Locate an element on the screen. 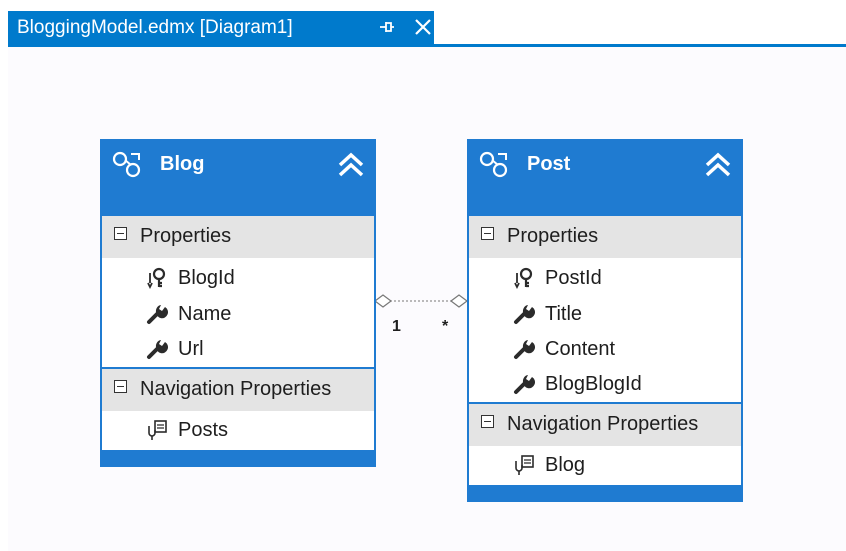 The image size is (846, 551). tab-title: BloggingModel.edmx [Diagram1] is located at coordinates (155, 27).